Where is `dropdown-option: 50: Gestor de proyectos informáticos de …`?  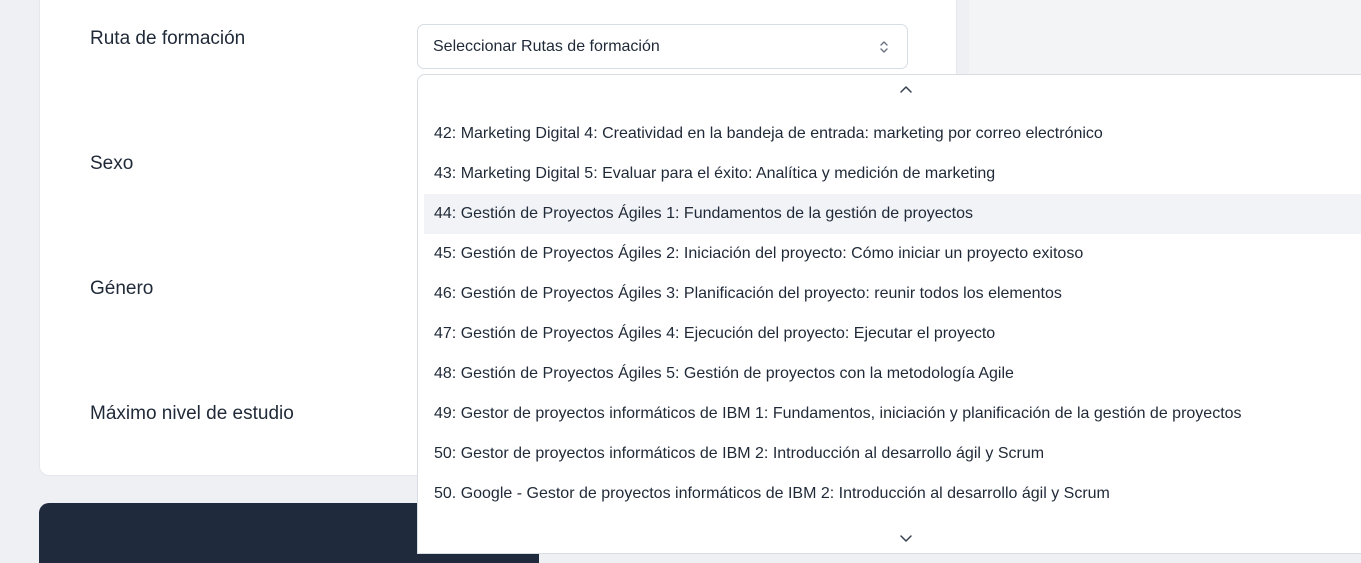 dropdown-option: 50: Gestor de proyectos informáticos de … is located at coordinates (892, 454).